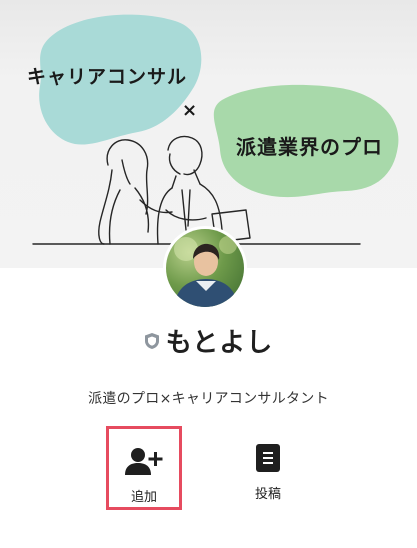  Describe the element at coordinates (267, 494) in the screenshot. I see `posts-label: 投稿` at that location.